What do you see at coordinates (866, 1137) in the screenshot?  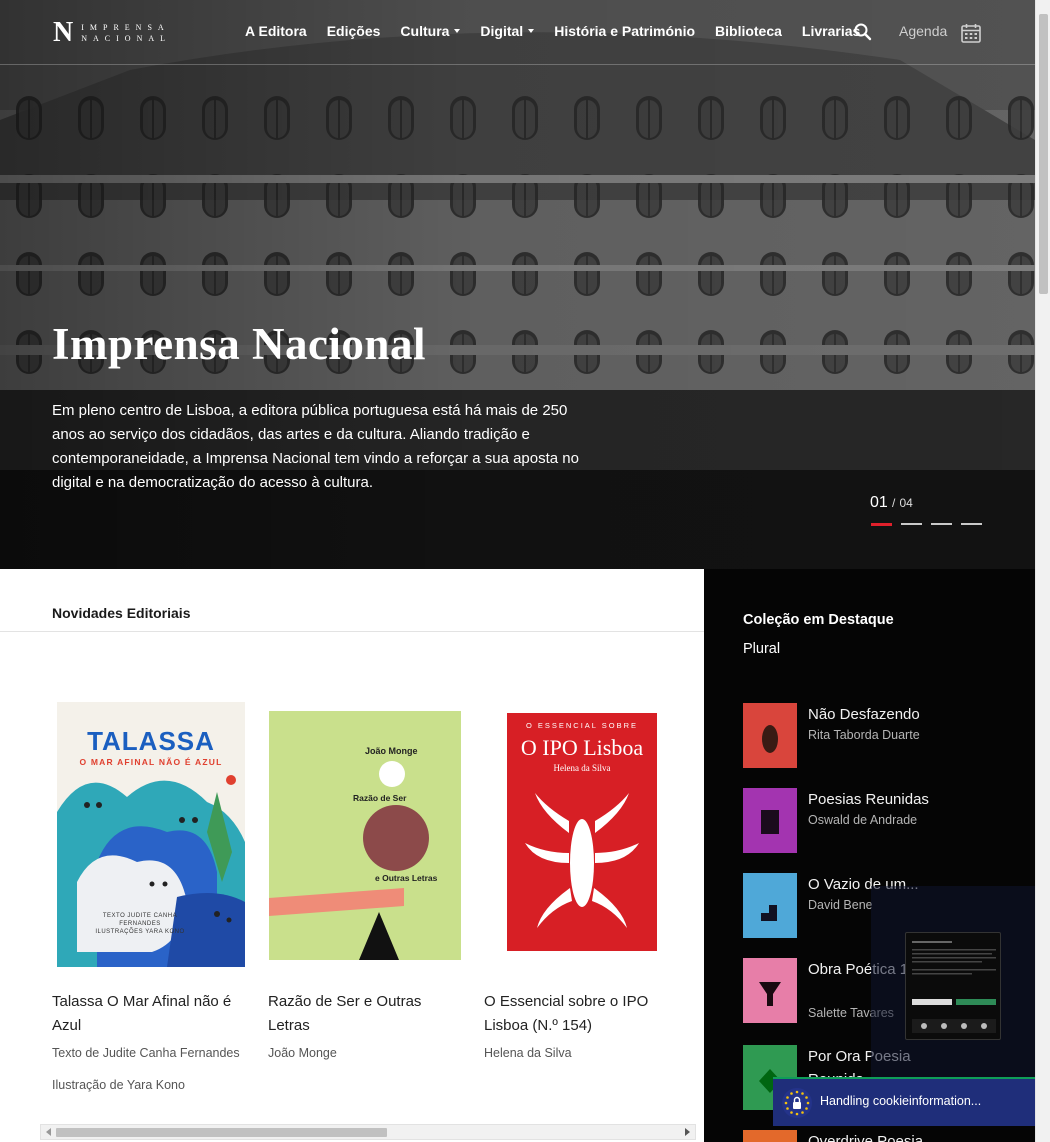 I see `collection-item-title: Overdrive Poesia` at bounding box center [866, 1137].